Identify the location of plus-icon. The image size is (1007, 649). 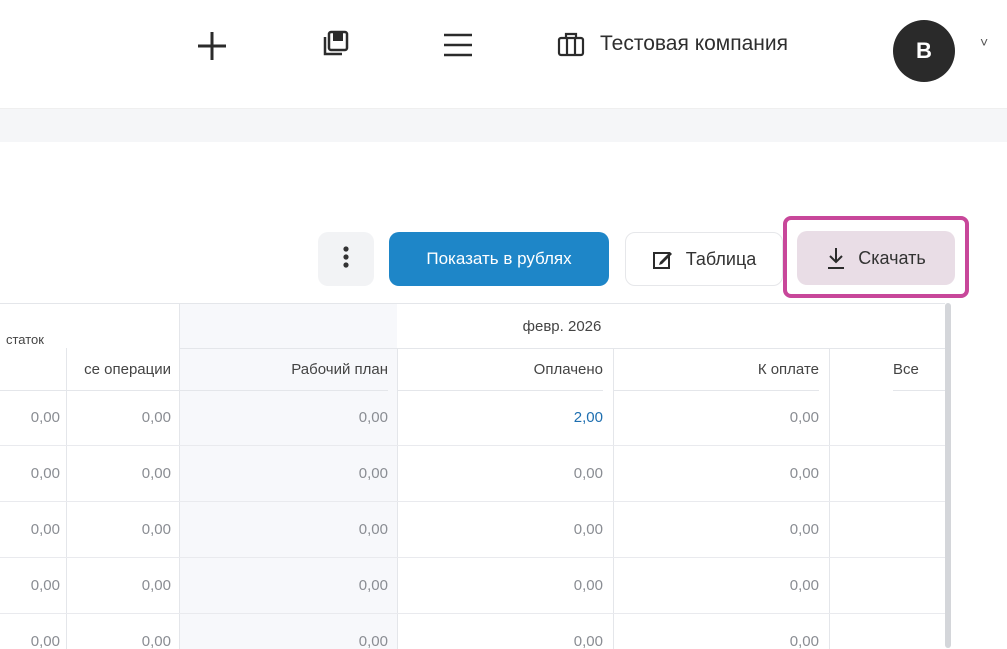
(212, 46).